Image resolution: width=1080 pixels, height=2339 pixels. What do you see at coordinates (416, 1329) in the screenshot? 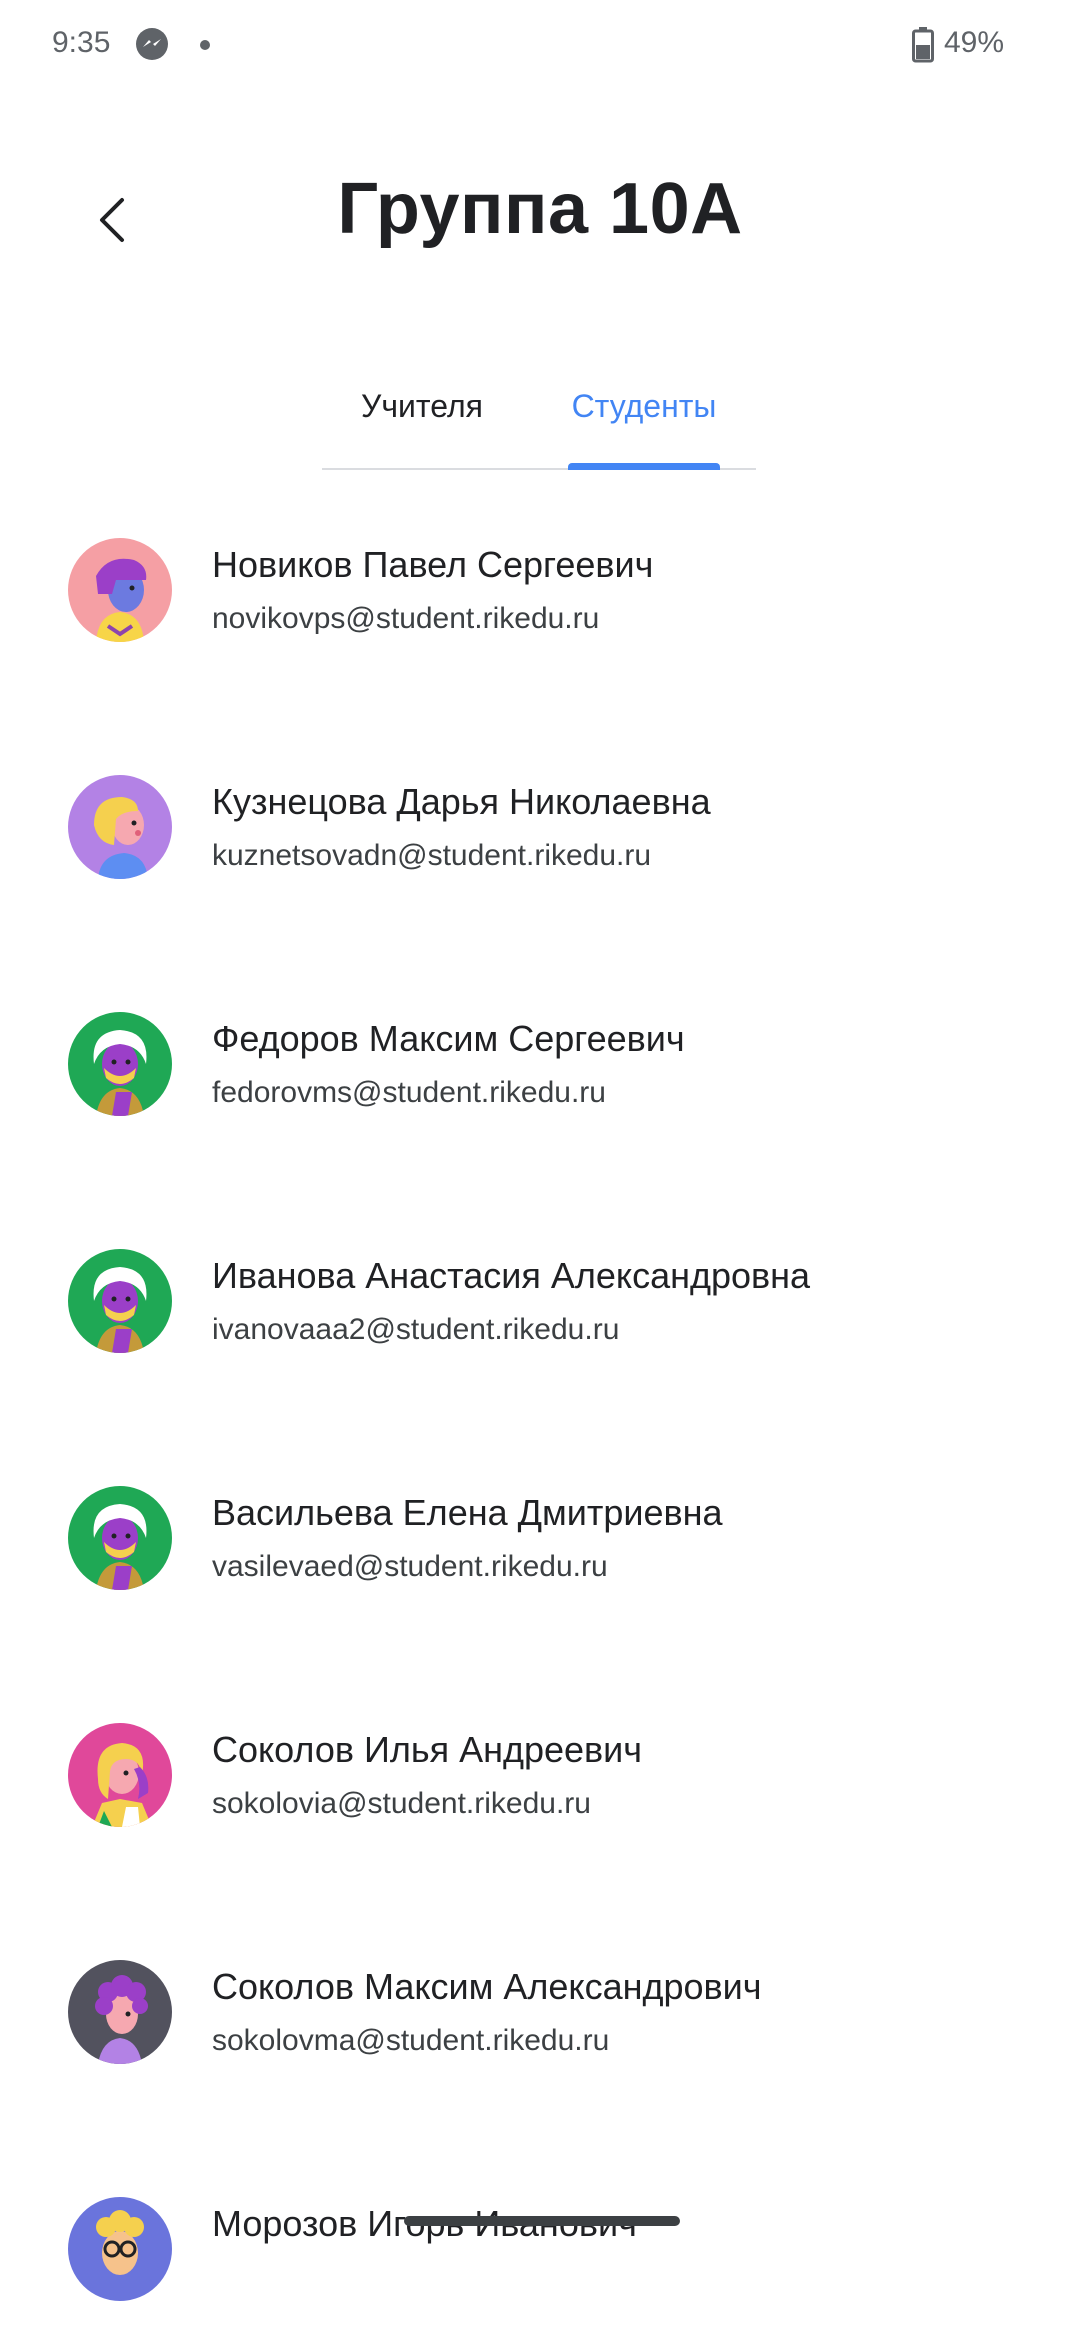
I see `student-email: ivanovaaa2@student.rikedu.ru` at bounding box center [416, 1329].